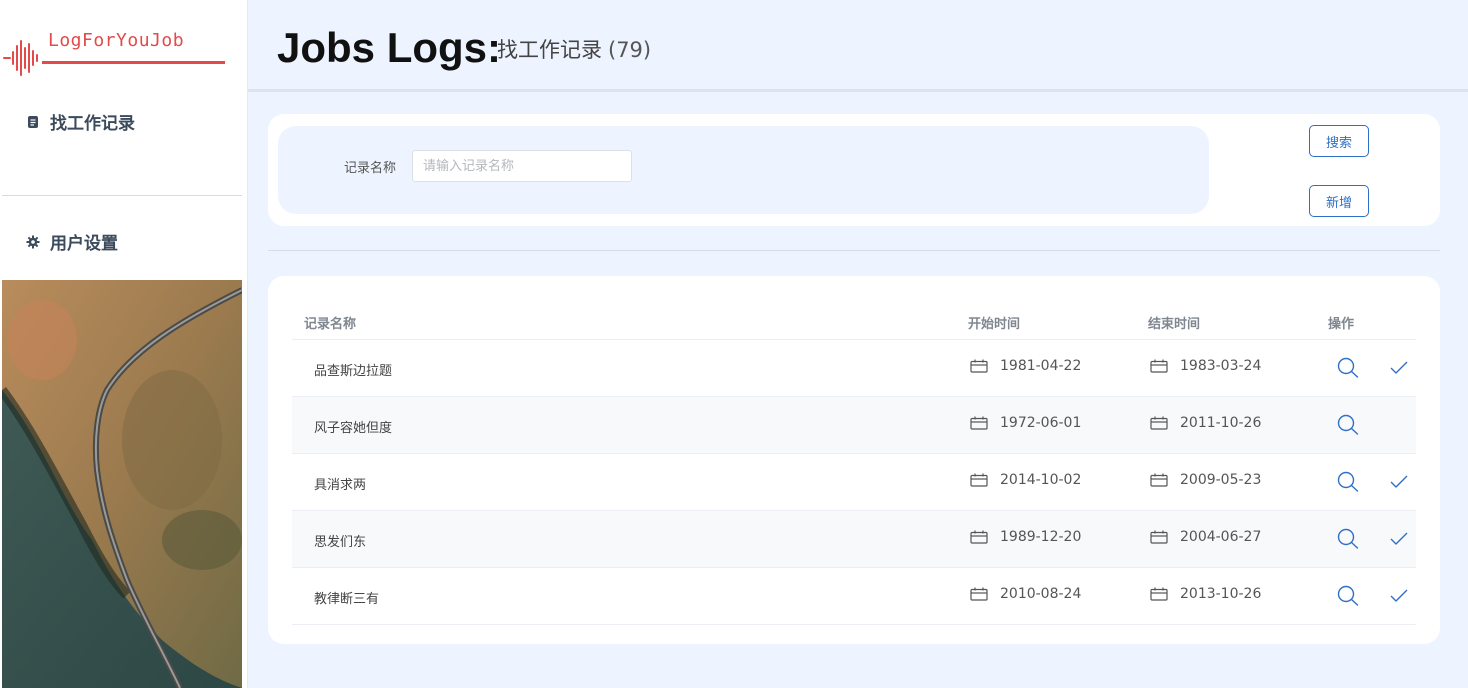 The width and height of the screenshot is (1468, 688). Describe the element at coordinates (1221, 366) in the screenshot. I see `end-date-text: 1983-03-24` at that location.